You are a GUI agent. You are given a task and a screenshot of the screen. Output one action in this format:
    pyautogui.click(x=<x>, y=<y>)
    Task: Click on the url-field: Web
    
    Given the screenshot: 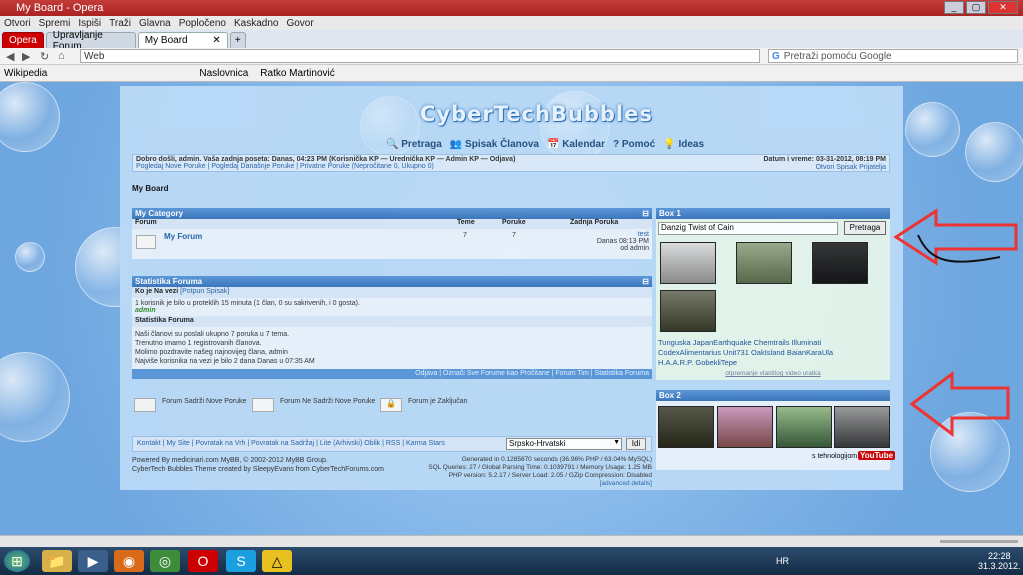 What is the action you would take?
    pyautogui.click(x=420, y=56)
    